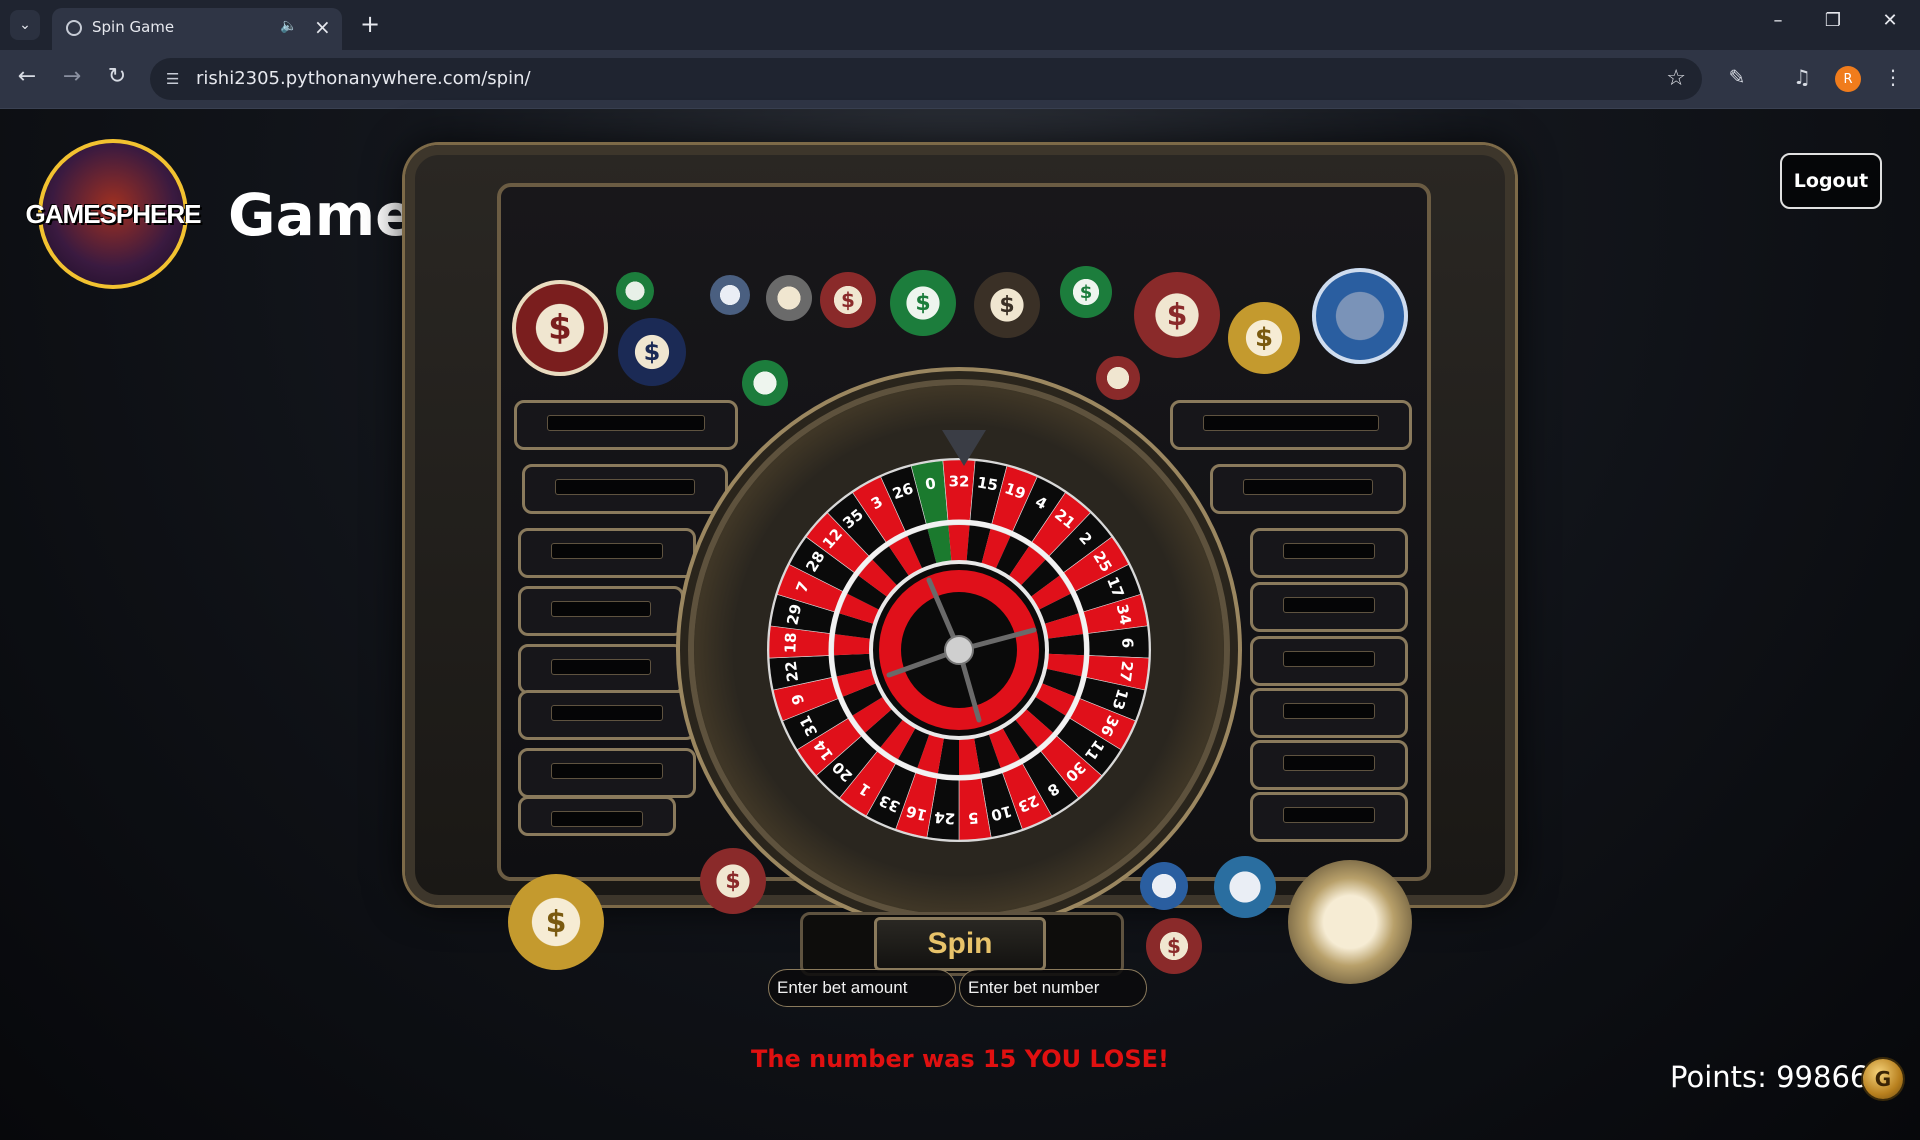  I want to click on logout-button: Logout, so click(1831, 181).